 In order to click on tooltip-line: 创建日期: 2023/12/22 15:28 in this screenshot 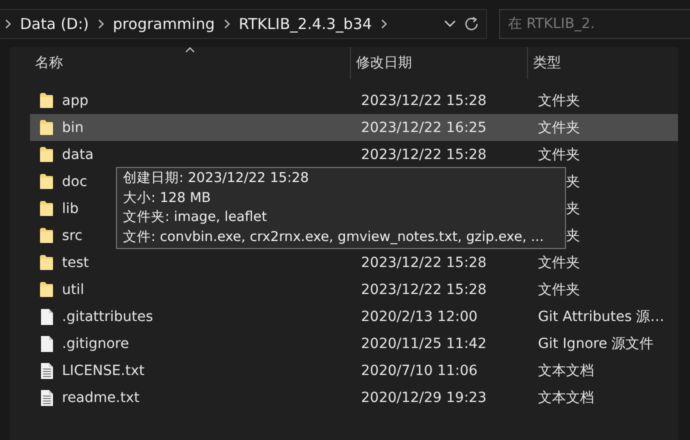, I will do `click(216, 178)`.